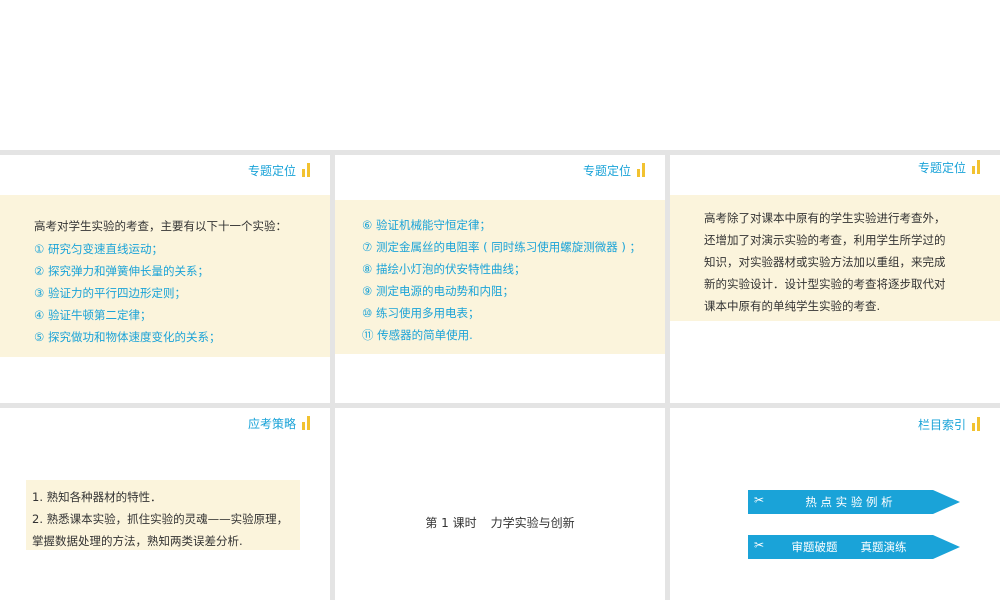  Describe the element at coordinates (825, 240) in the screenshot. I see `paragraph-line: 还增加了对演示实验的考查，利用学生所学过的` at that location.